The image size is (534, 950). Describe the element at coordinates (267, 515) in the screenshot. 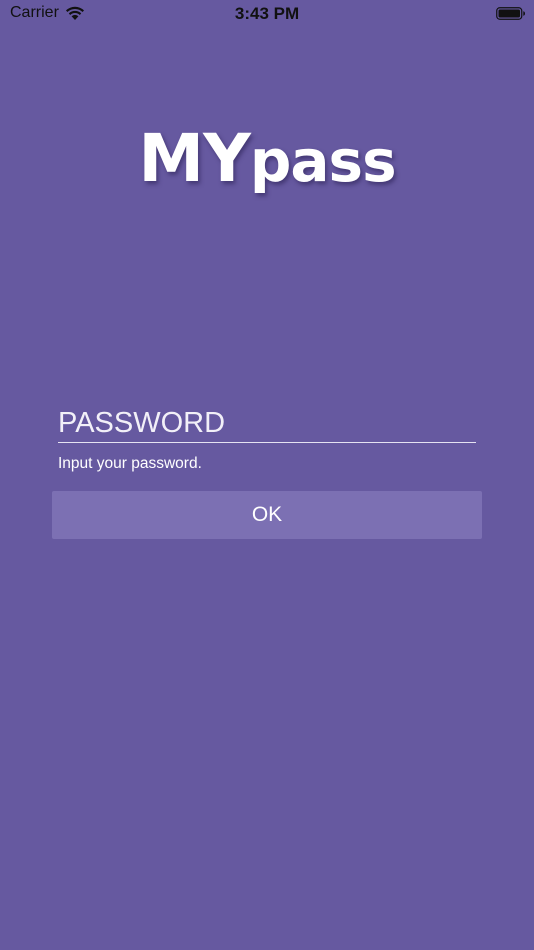

I see `ok-button: OK` at that location.